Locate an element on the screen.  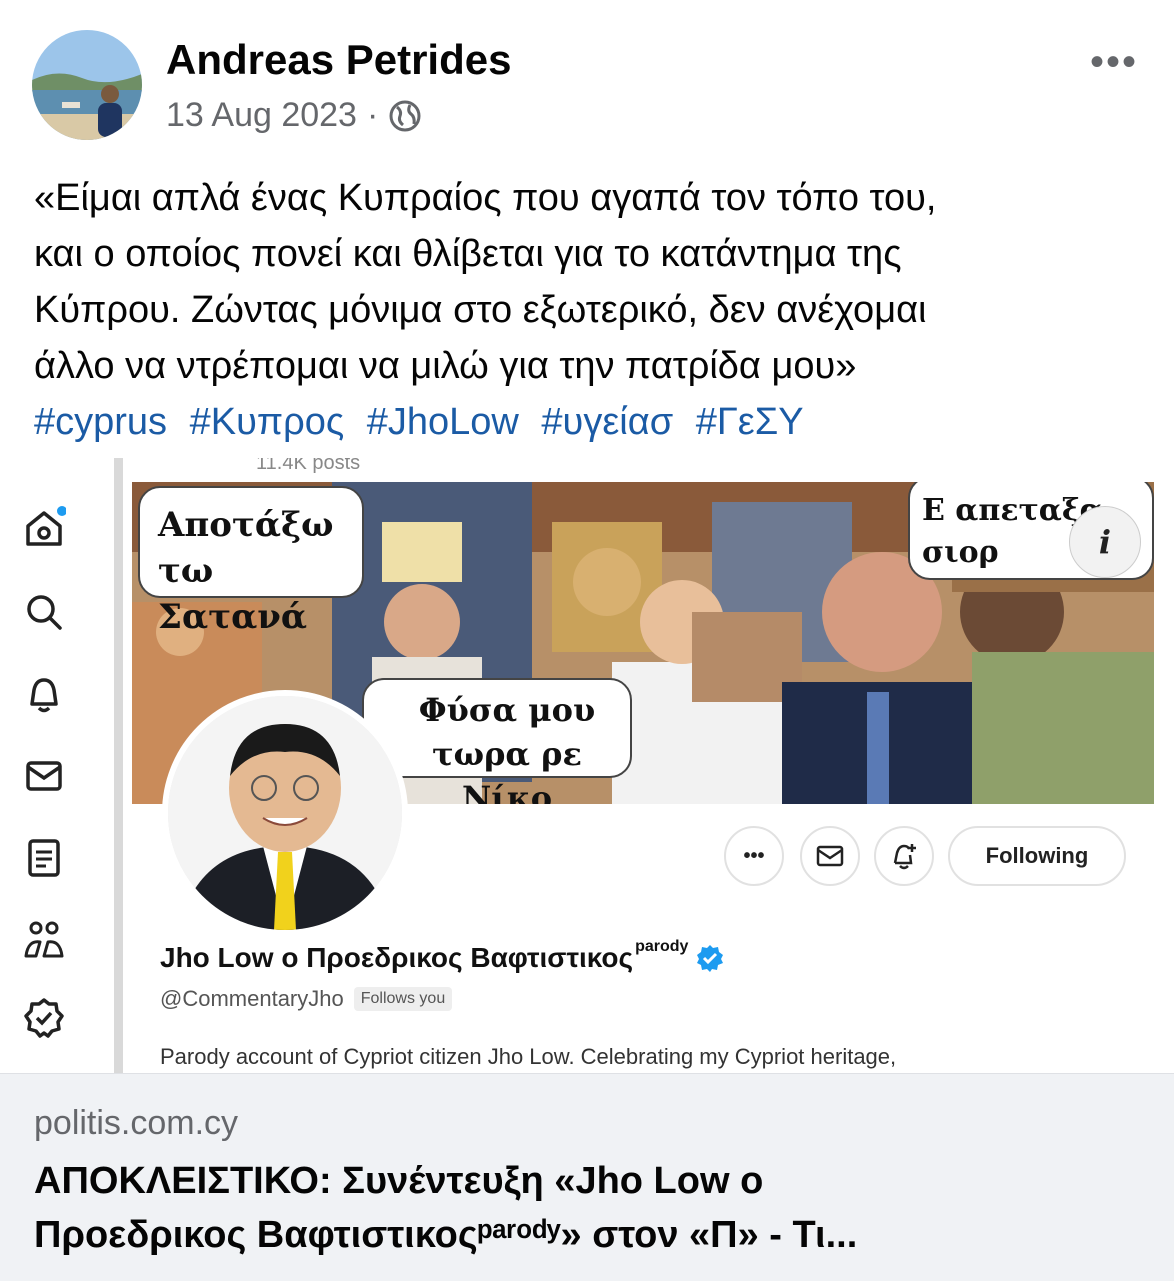
profile-display-name: Jho Low ο Προεδρικος Βαφτιστικος parody is located at coordinates (442, 956).